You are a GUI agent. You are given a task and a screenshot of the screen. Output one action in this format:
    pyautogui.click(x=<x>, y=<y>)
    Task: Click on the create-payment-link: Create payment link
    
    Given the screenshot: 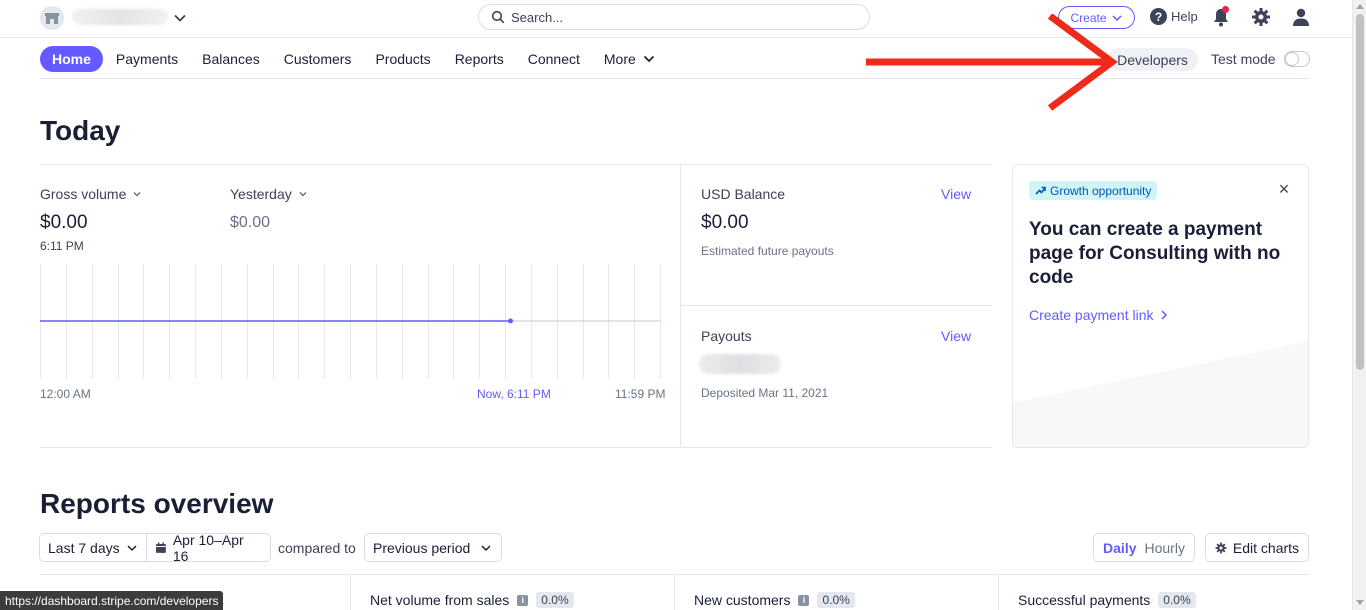 What is the action you would take?
    pyautogui.click(x=1098, y=315)
    